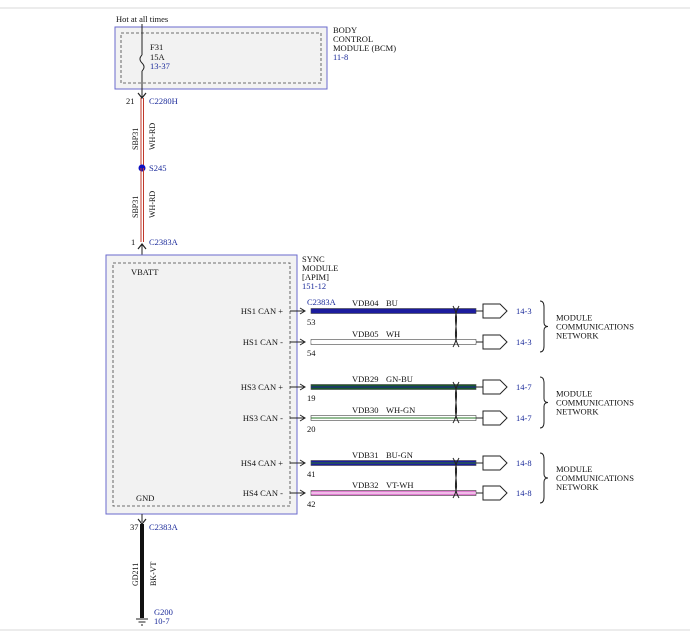 This screenshot has width=690, height=633. What do you see at coordinates (393, 334) in the screenshot?
I see `can-color: WH` at bounding box center [393, 334].